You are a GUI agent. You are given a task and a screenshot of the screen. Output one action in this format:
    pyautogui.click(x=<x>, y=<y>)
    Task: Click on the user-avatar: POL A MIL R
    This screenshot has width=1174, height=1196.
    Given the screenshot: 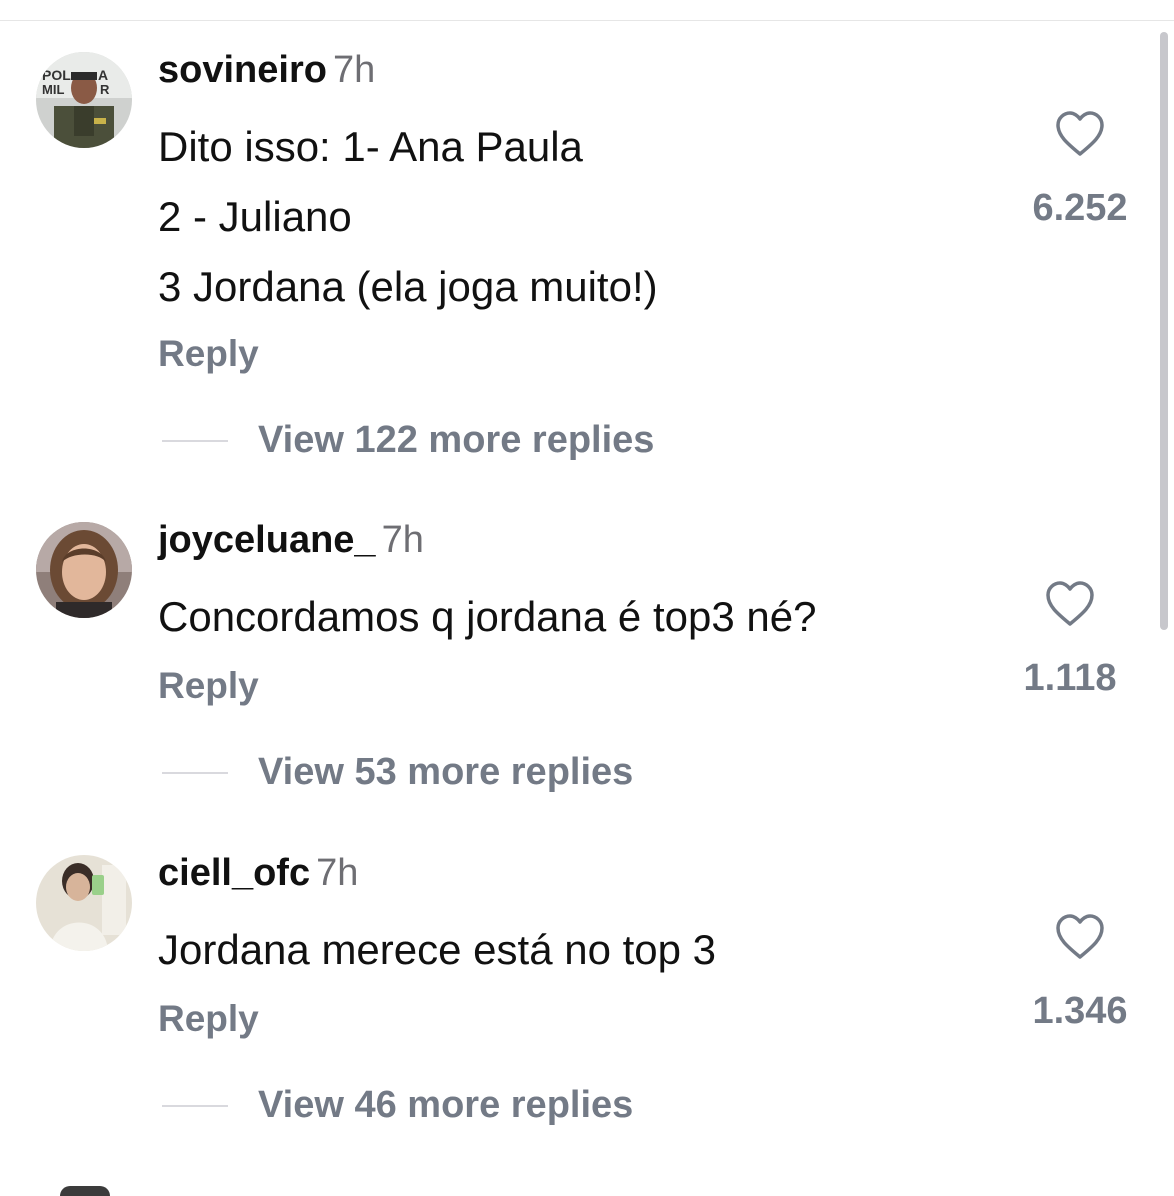 What is the action you would take?
    pyautogui.click(x=84, y=100)
    